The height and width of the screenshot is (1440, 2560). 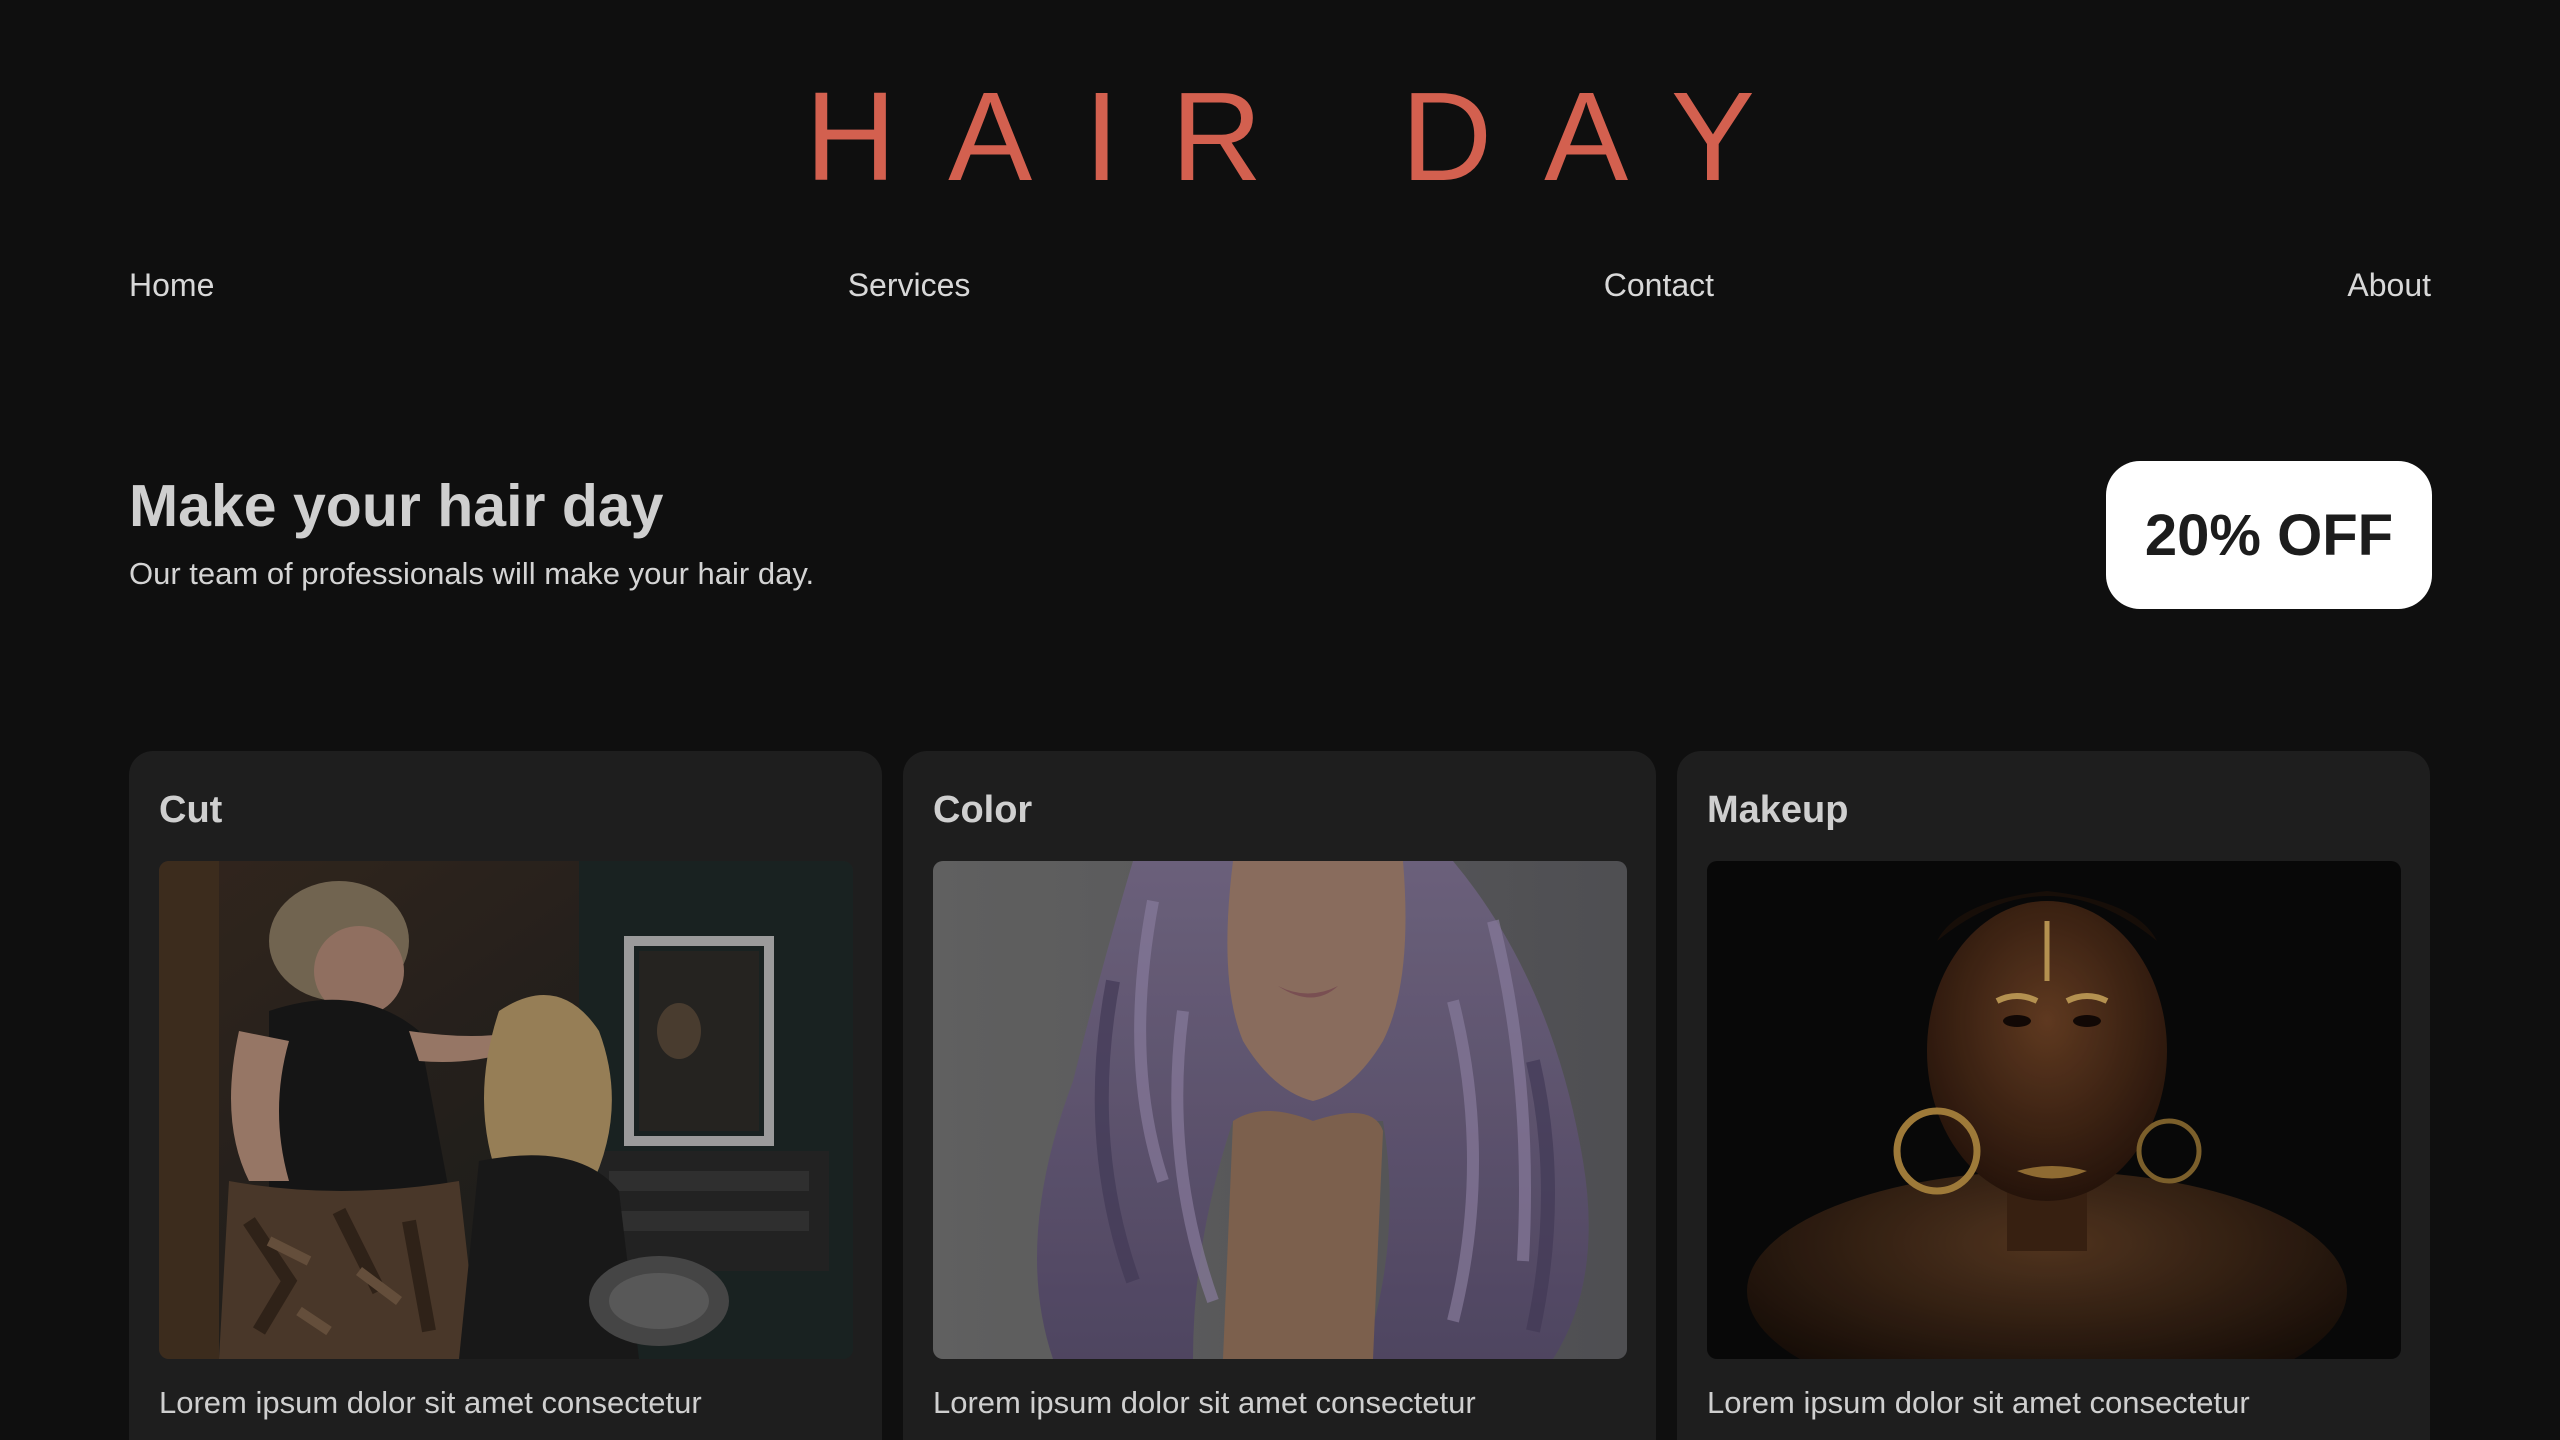 What do you see at coordinates (1280, 137) in the screenshot?
I see `site-logo: HAIR DAY` at bounding box center [1280, 137].